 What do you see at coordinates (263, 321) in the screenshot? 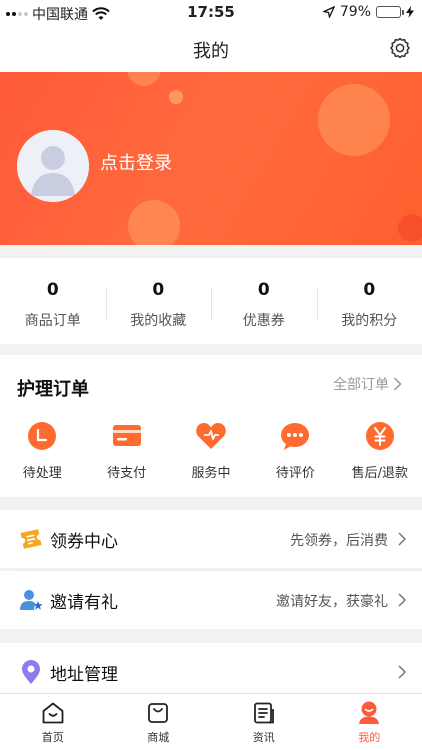
I see `stat-label: 优惠券` at bounding box center [263, 321].